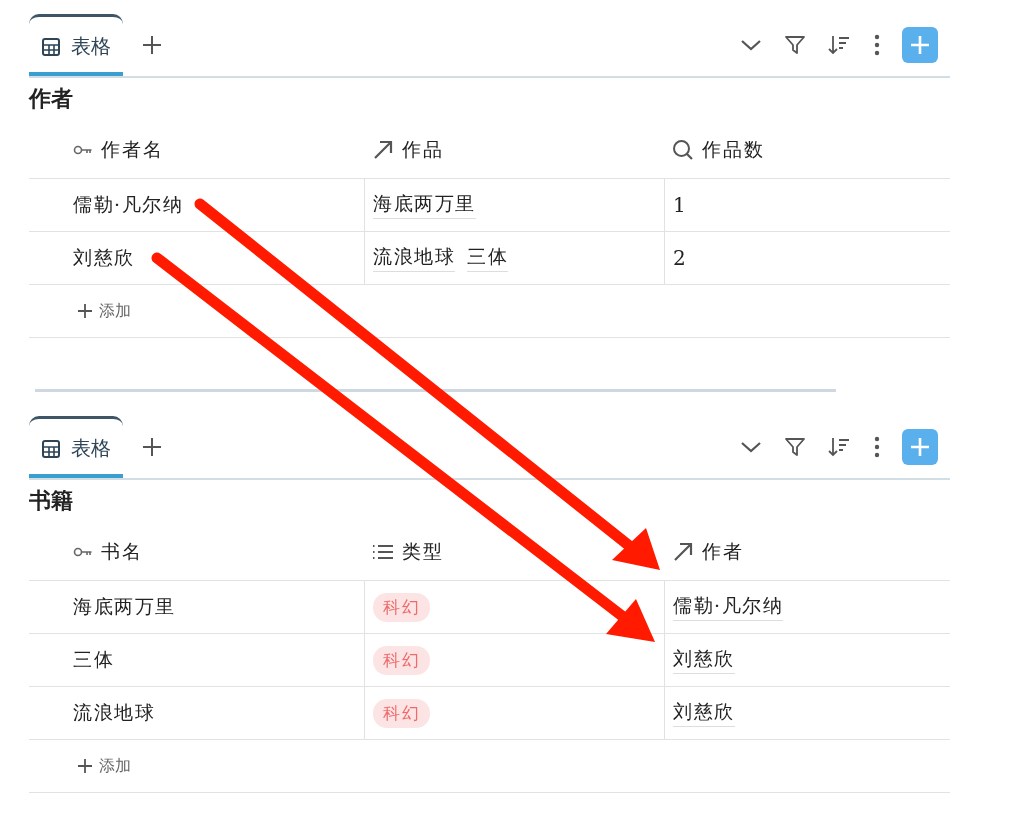 This screenshot has width=1032, height=820. What do you see at coordinates (122, 552) in the screenshot?
I see `column-header: 书名` at bounding box center [122, 552].